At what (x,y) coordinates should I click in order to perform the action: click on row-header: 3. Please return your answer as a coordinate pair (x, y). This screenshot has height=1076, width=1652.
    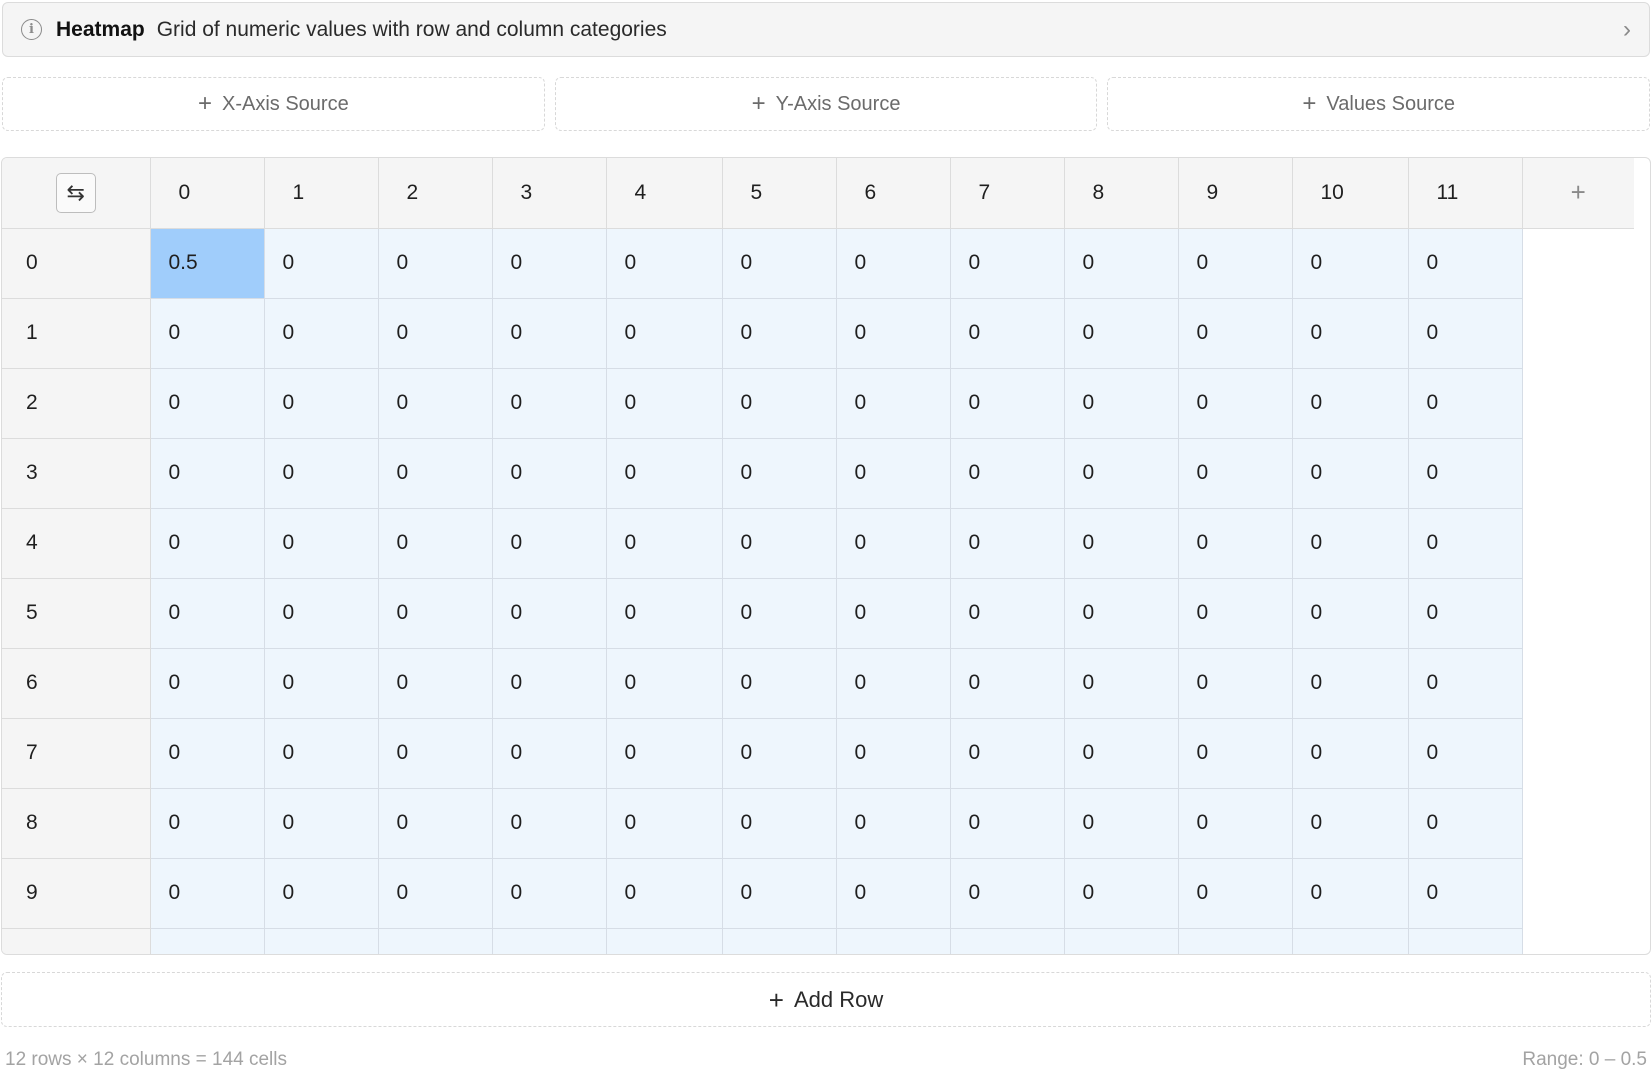
    Looking at the image, I should click on (76, 473).